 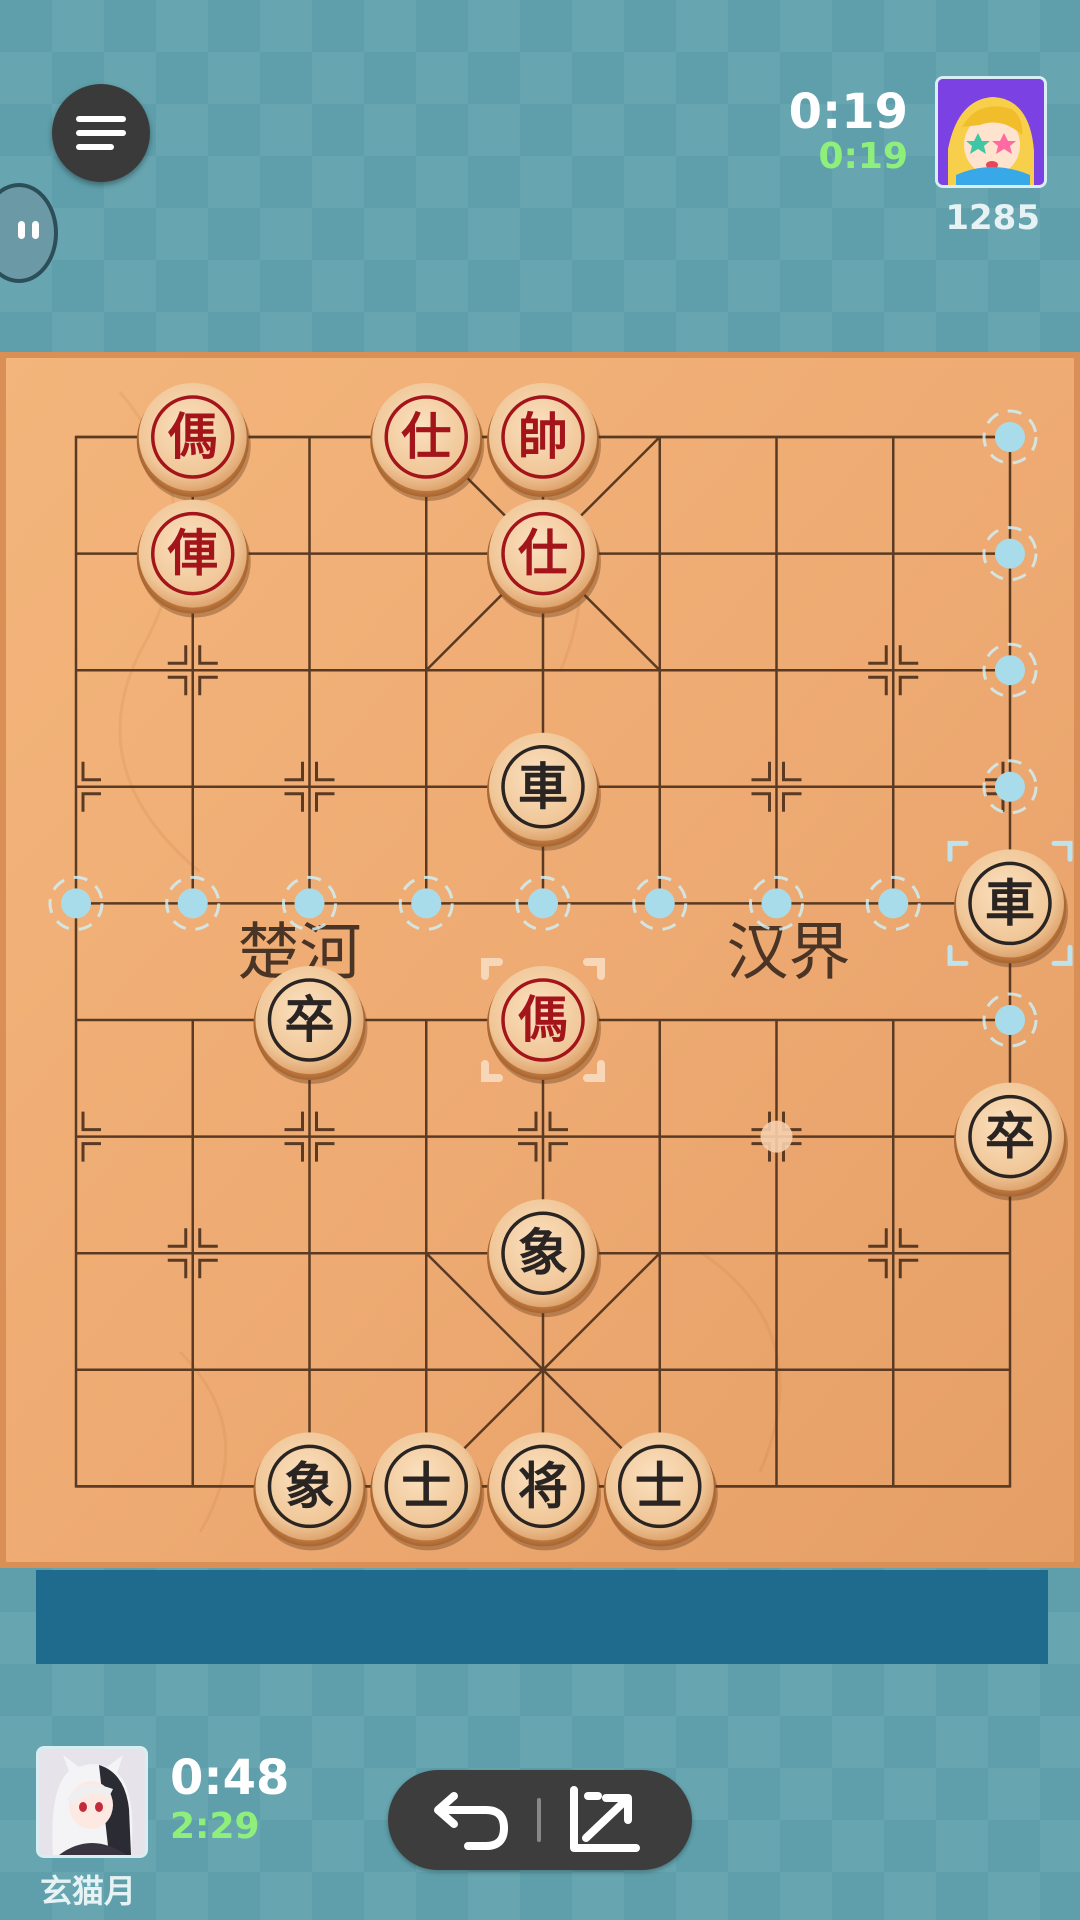 I want to click on opponent-total-time: 0:19, so click(x=863, y=156).